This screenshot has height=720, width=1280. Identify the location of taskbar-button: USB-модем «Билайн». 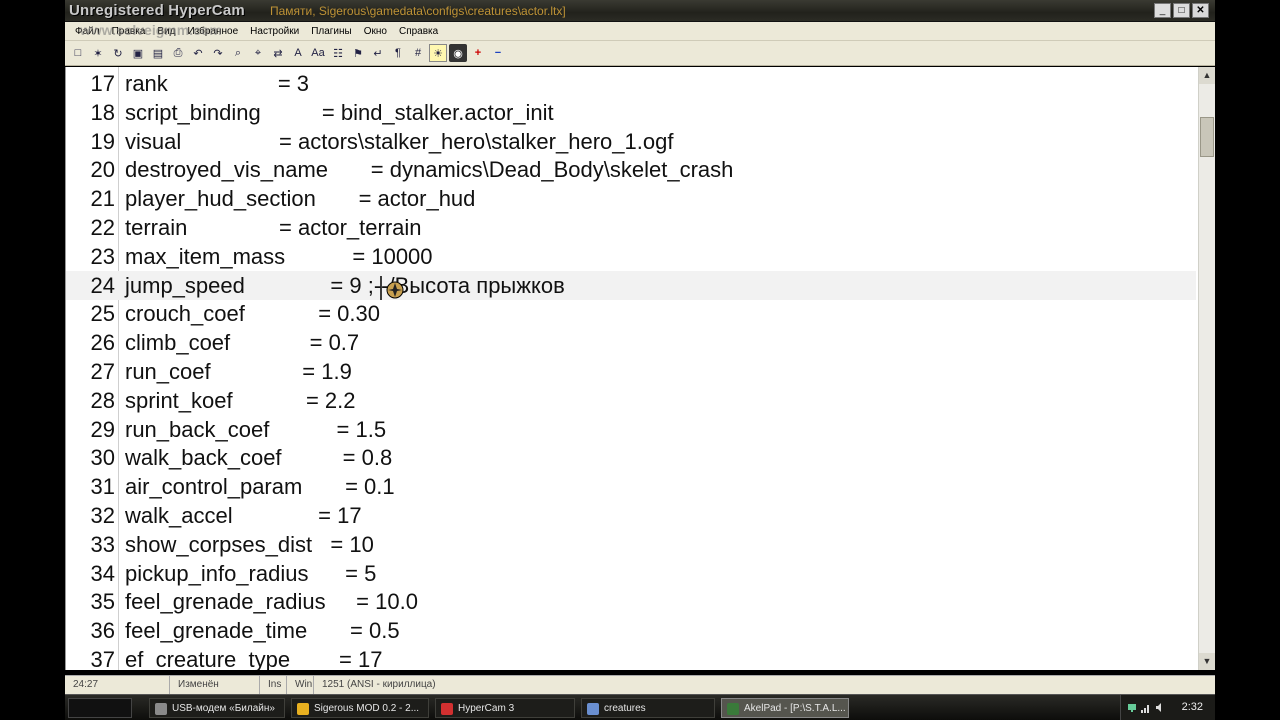
(217, 708).